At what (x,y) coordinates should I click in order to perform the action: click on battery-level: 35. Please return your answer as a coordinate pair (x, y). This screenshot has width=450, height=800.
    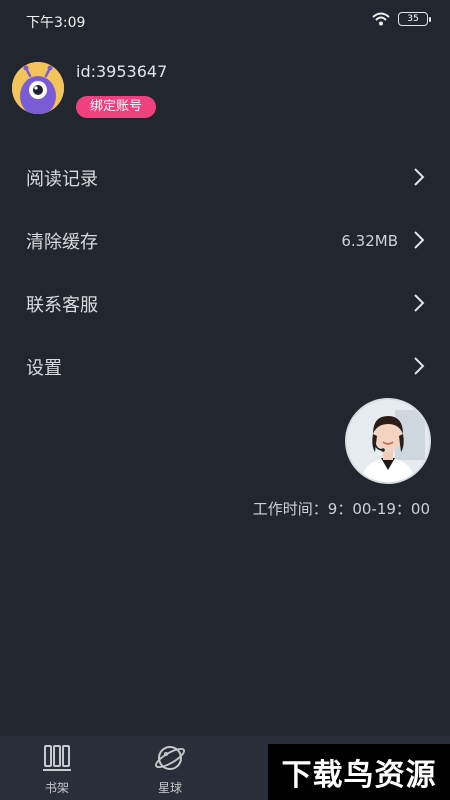
    Looking at the image, I should click on (413, 19).